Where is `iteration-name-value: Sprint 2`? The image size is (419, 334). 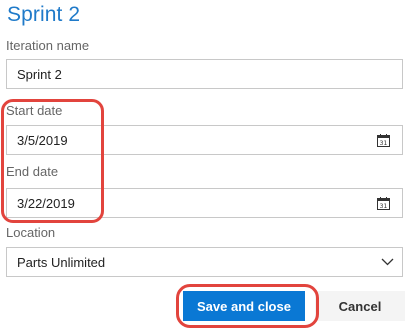 iteration-name-value: Sprint 2 is located at coordinates (39, 74).